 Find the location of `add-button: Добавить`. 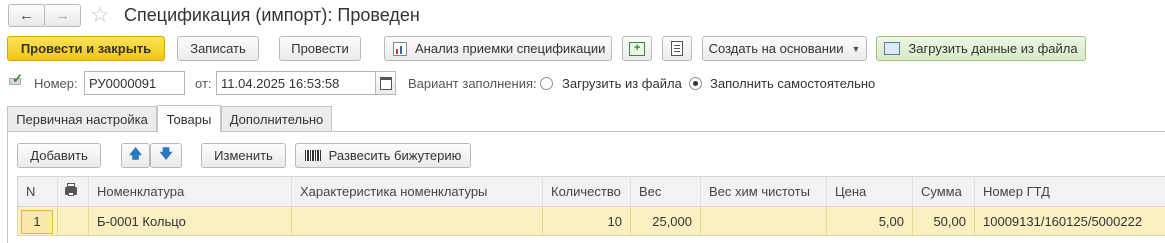

add-button: Добавить is located at coordinates (59, 155).